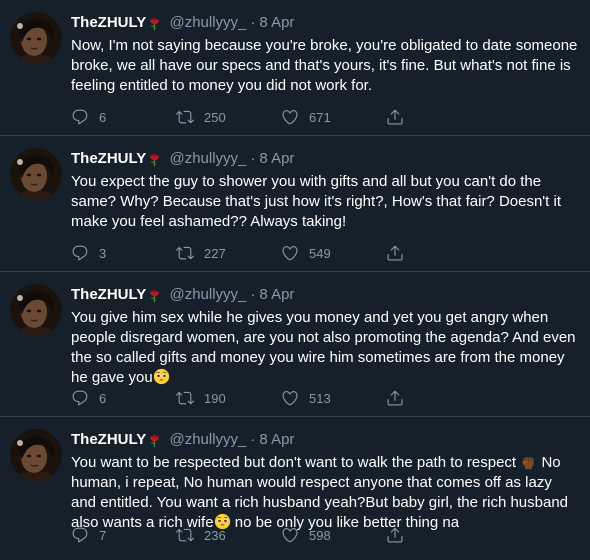 This screenshot has height=560, width=590. I want to click on tweet-actions: 6 190 513, so click(237, 398).